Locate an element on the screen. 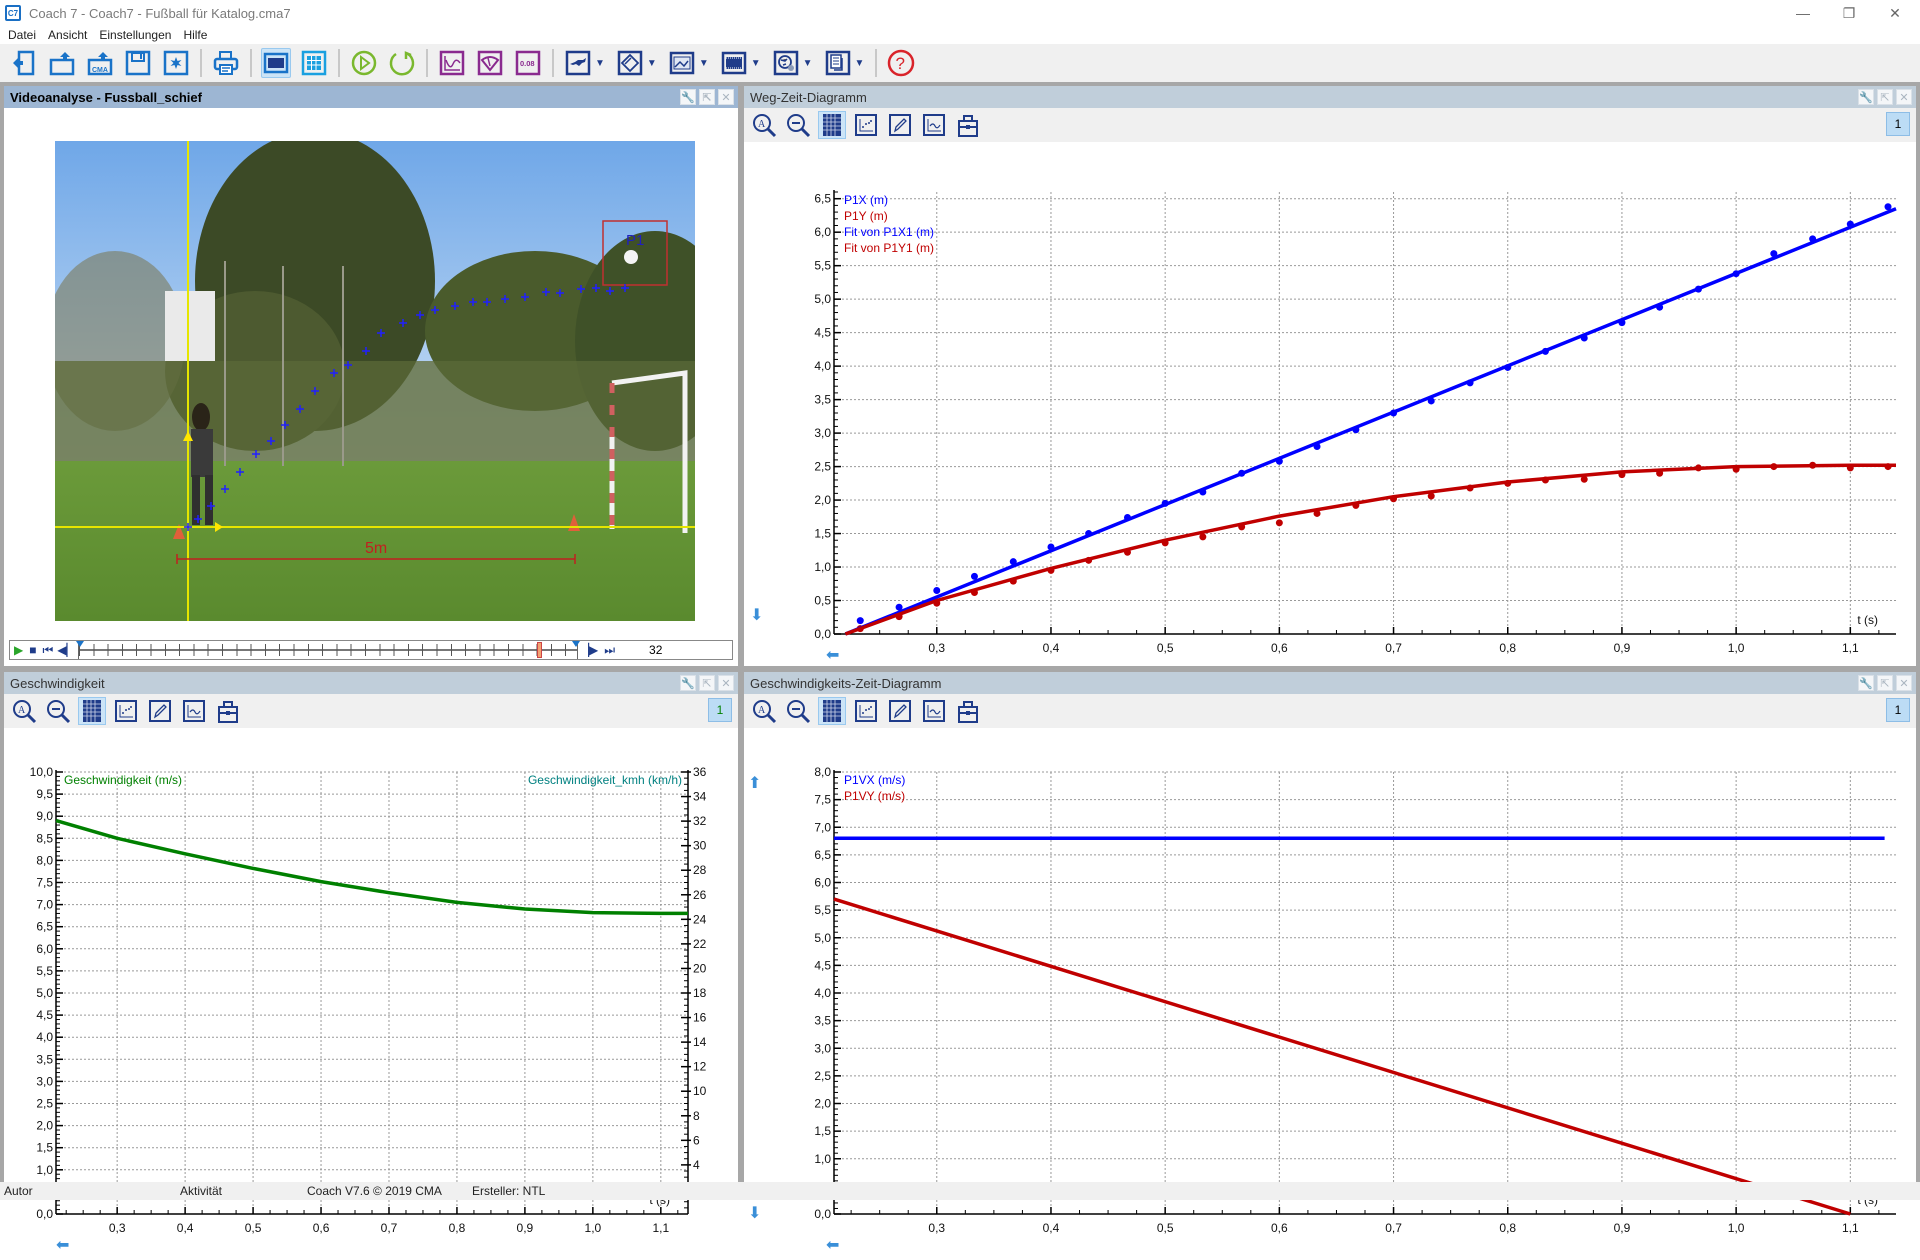 Image resolution: width=1920 pixels, height=1260 pixels. y-tick-label: 8,5 is located at coordinates (44, 838).